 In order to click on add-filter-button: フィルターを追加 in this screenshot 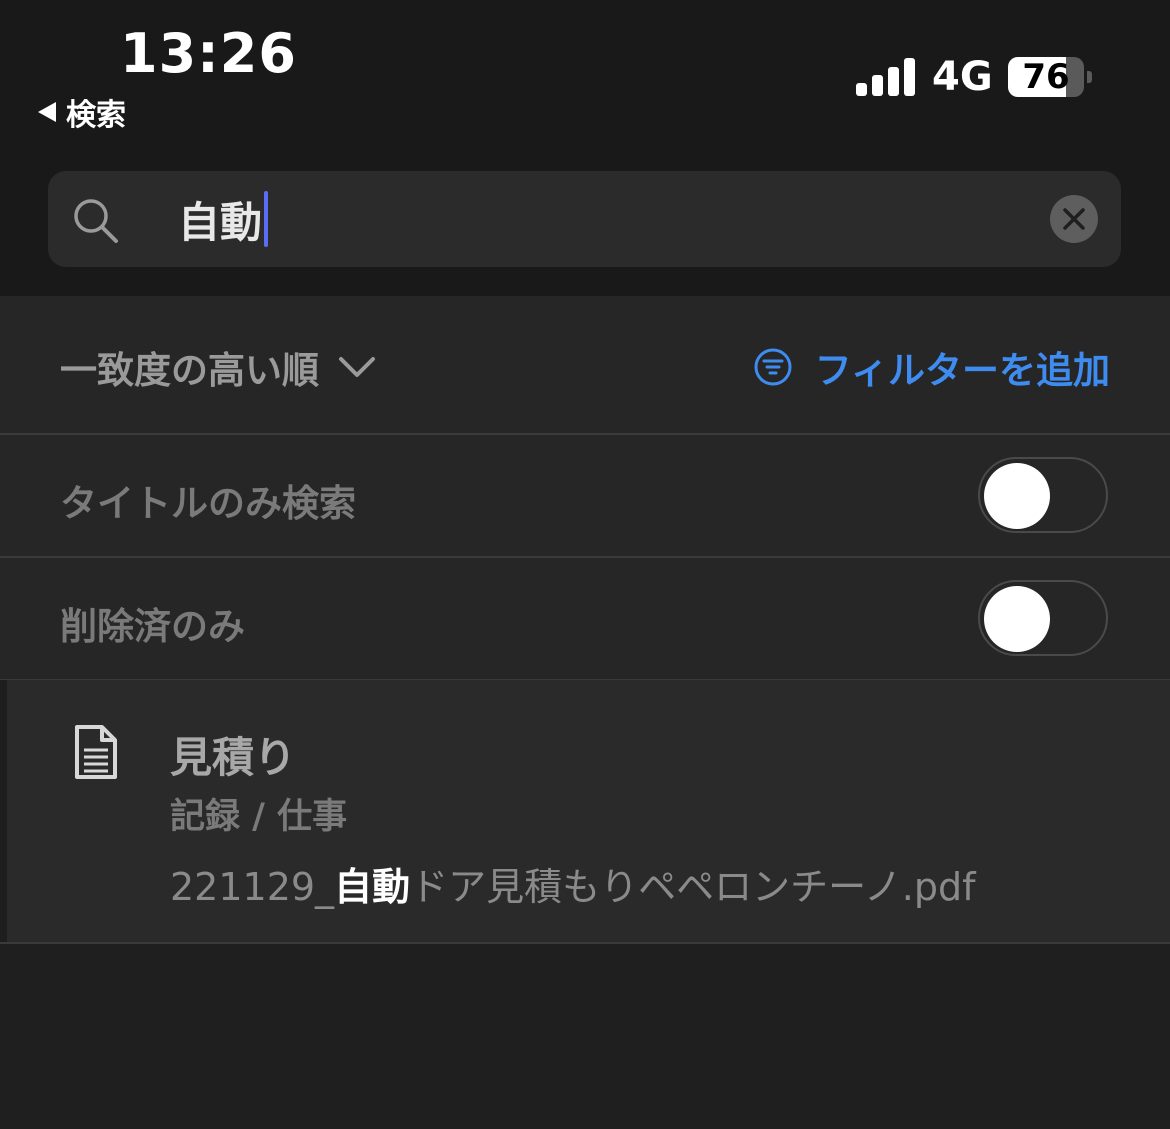, I will do `click(931, 367)`.